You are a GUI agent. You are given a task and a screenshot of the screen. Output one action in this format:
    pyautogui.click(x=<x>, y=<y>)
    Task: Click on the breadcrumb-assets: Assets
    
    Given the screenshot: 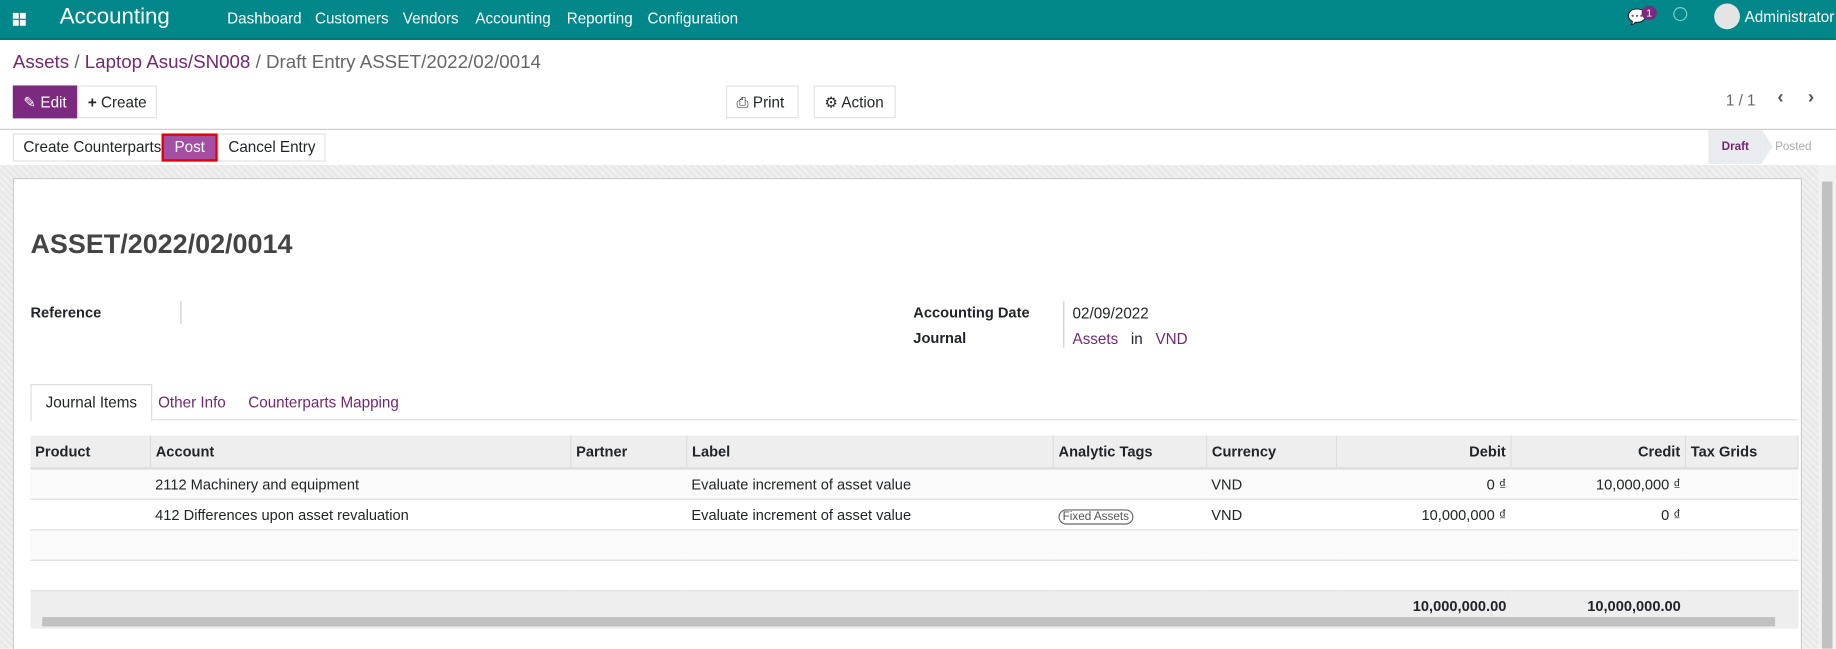 What is the action you would take?
    pyautogui.click(x=41, y=63)
    